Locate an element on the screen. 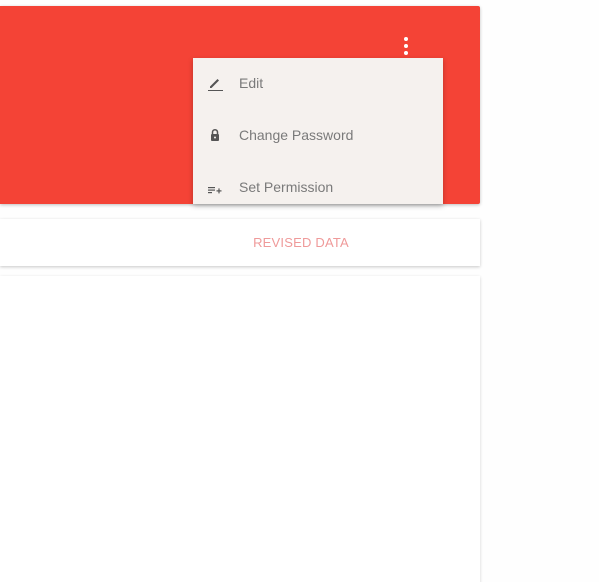 The height and width of the screenshot is (582, 599). pencil-icon is located at coordinates (215, 83).